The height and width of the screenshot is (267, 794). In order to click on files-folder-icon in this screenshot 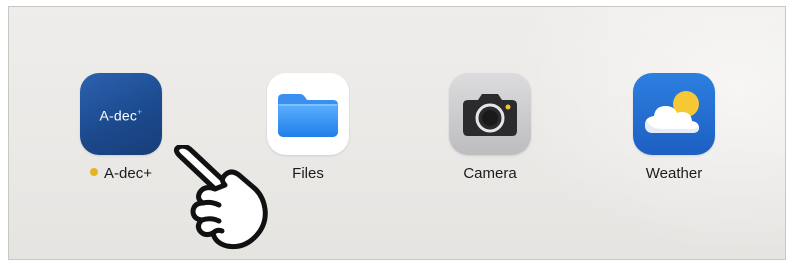, I will do `click(308, 114)`.